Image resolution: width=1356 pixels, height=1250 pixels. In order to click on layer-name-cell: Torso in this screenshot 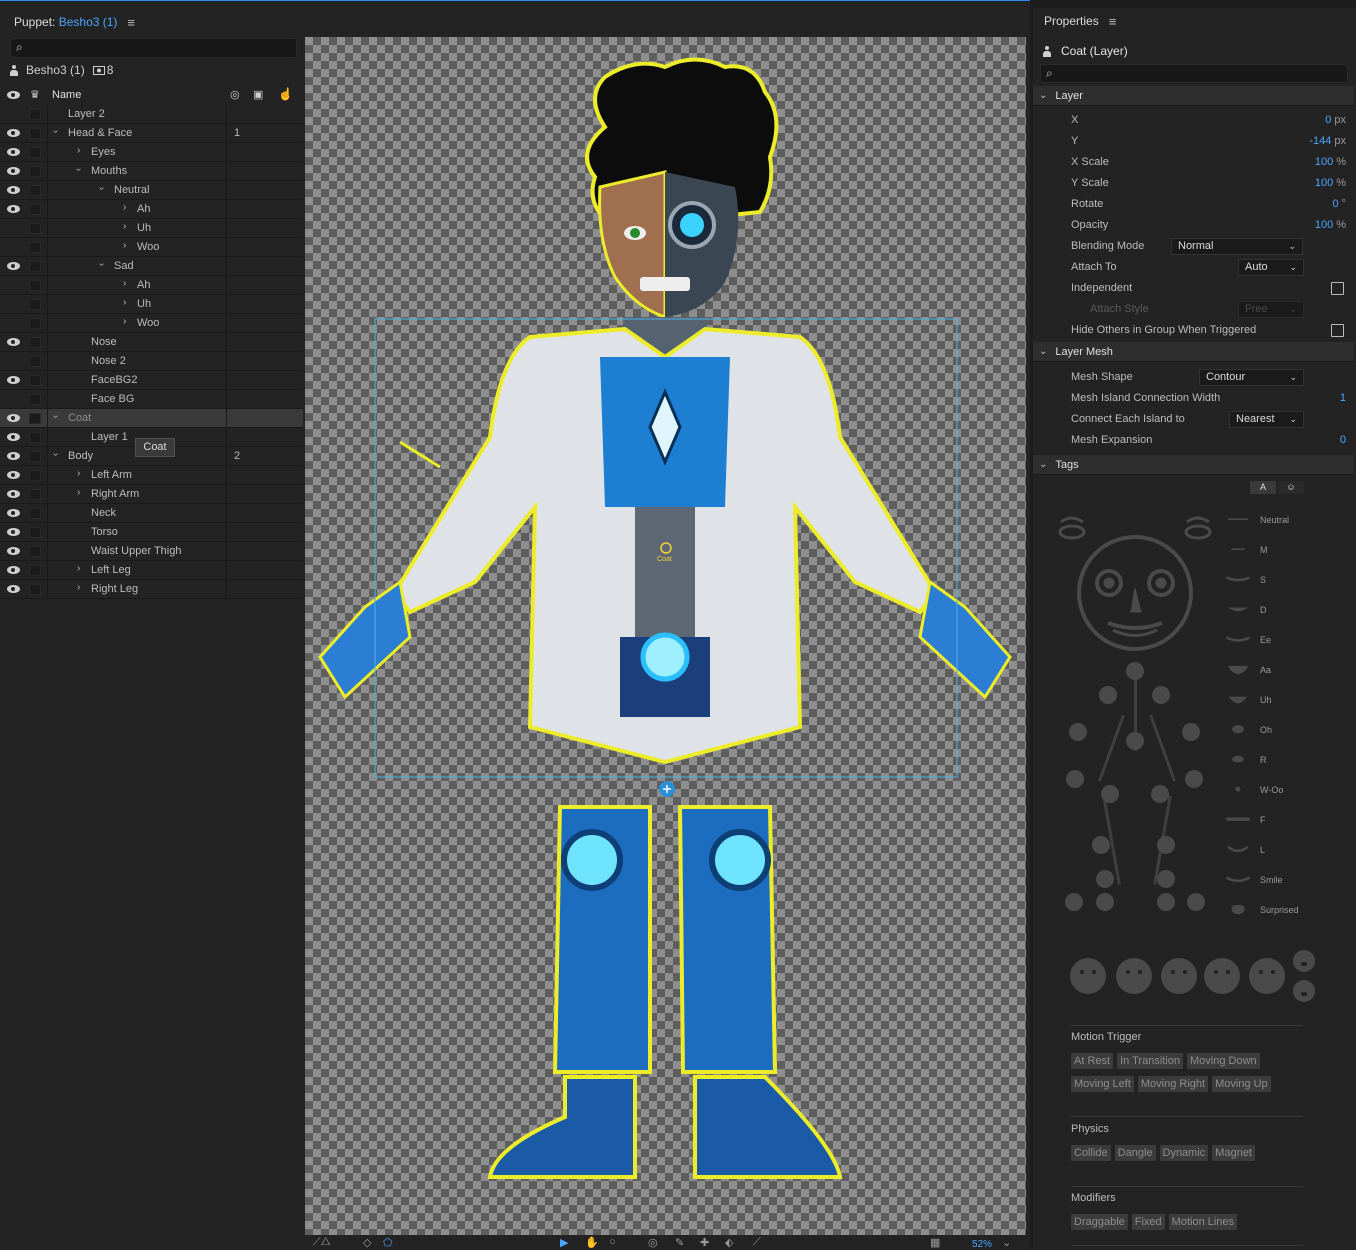, I will do `click(136, 532)`.